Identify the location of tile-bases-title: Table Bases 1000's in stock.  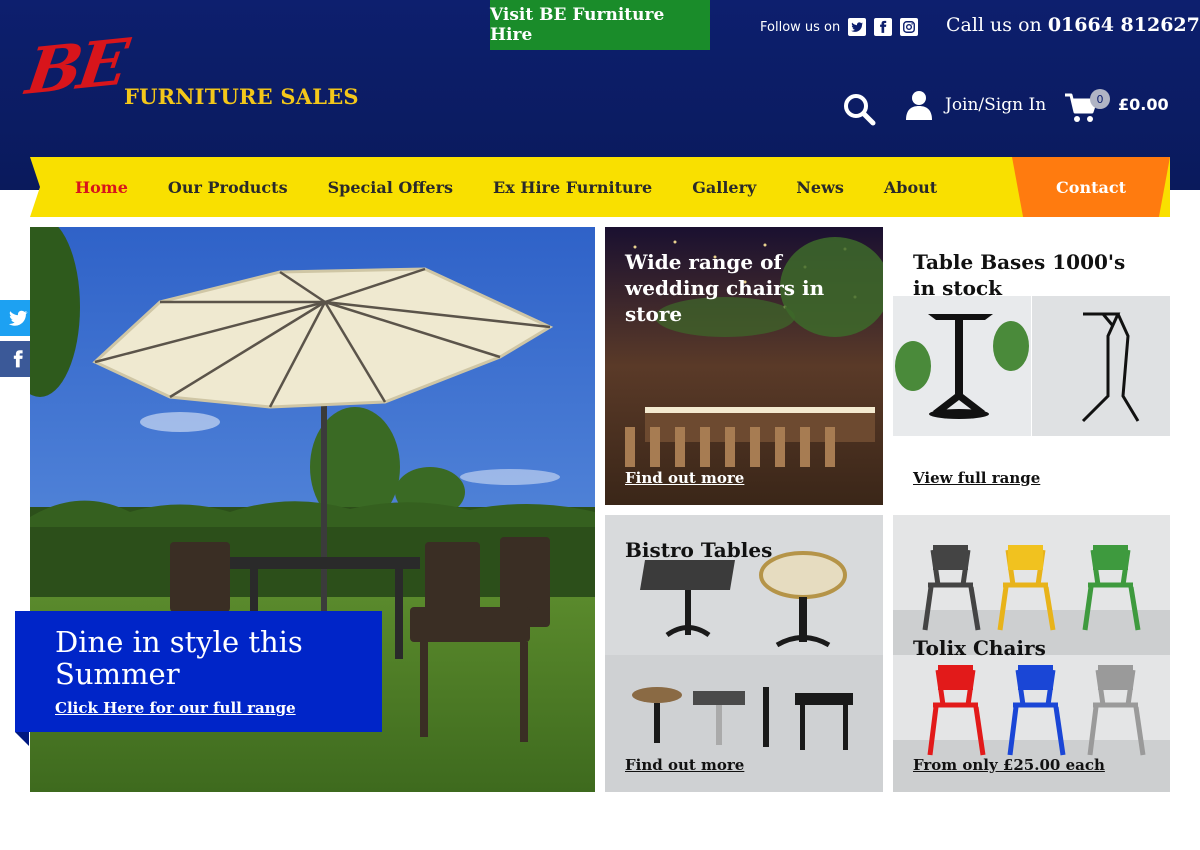
(1019, 275).